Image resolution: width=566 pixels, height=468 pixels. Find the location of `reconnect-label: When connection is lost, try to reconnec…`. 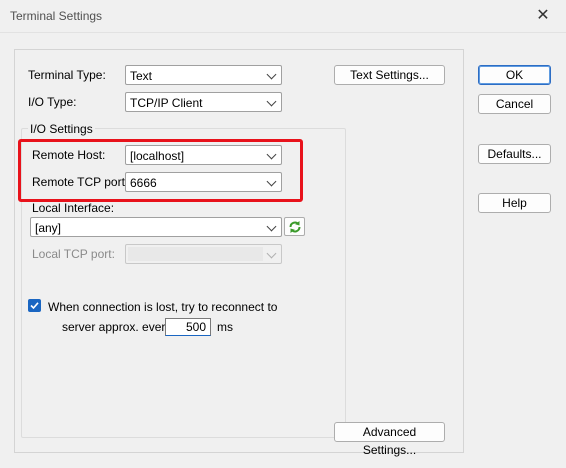

reconnect-label: When connection is lost, try to reconnec… is located at coordinates (163, 307).